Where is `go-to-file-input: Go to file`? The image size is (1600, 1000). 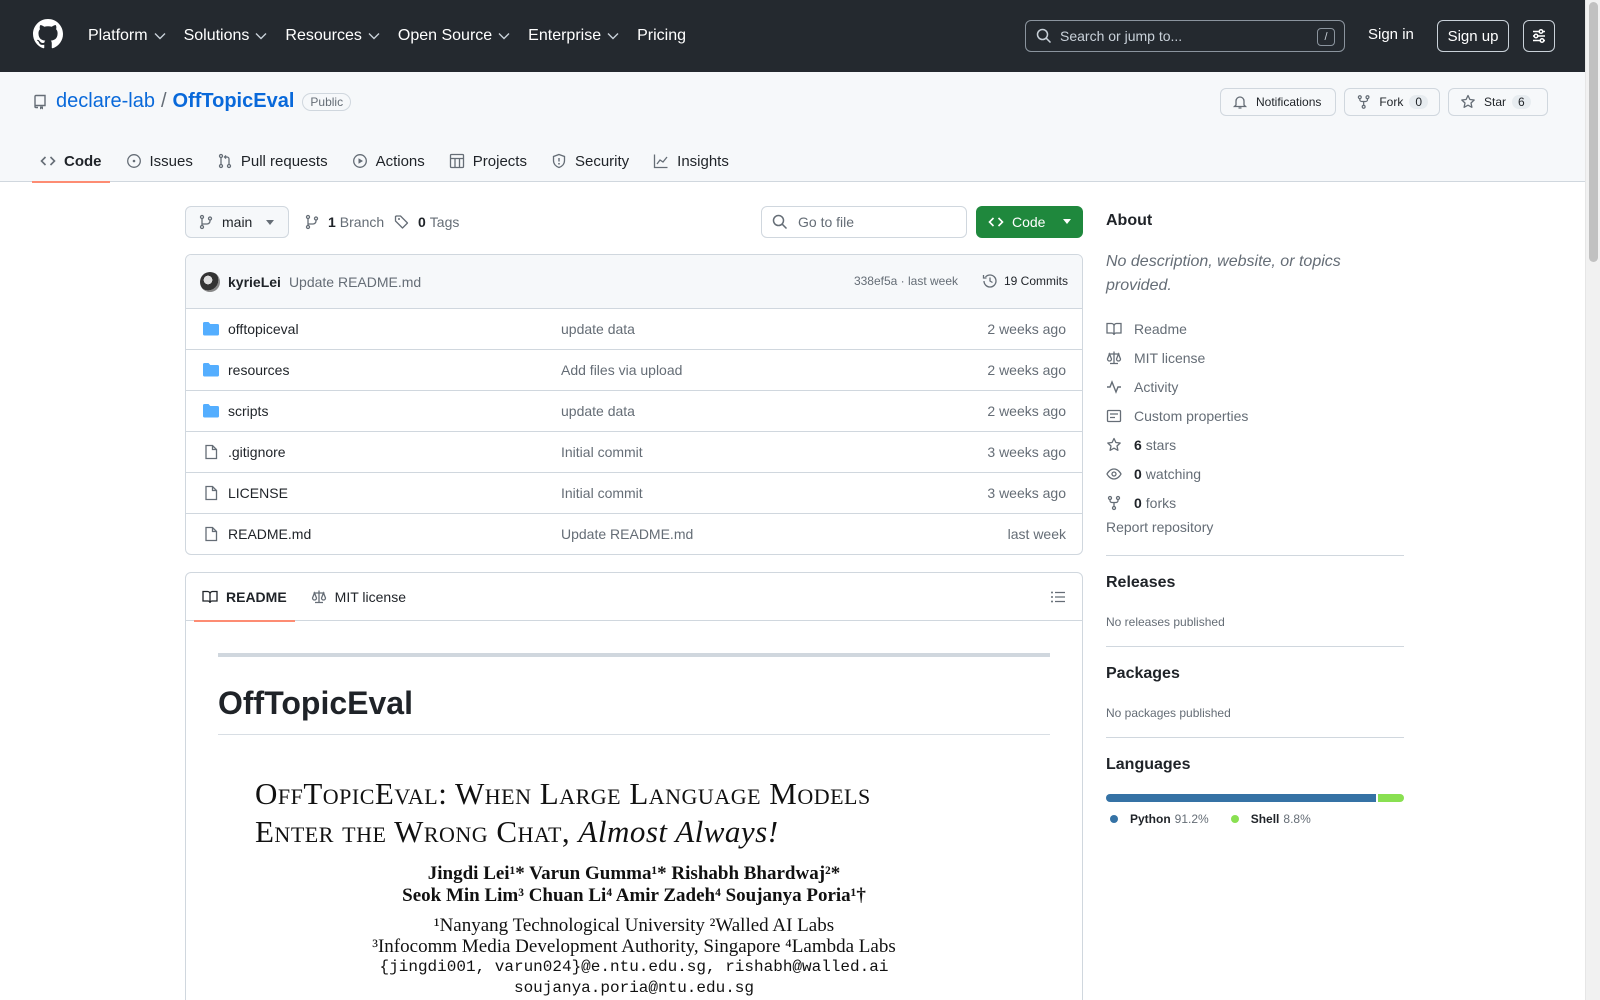
go-to-file-input: Go to file is located at coordinates (864, 222).